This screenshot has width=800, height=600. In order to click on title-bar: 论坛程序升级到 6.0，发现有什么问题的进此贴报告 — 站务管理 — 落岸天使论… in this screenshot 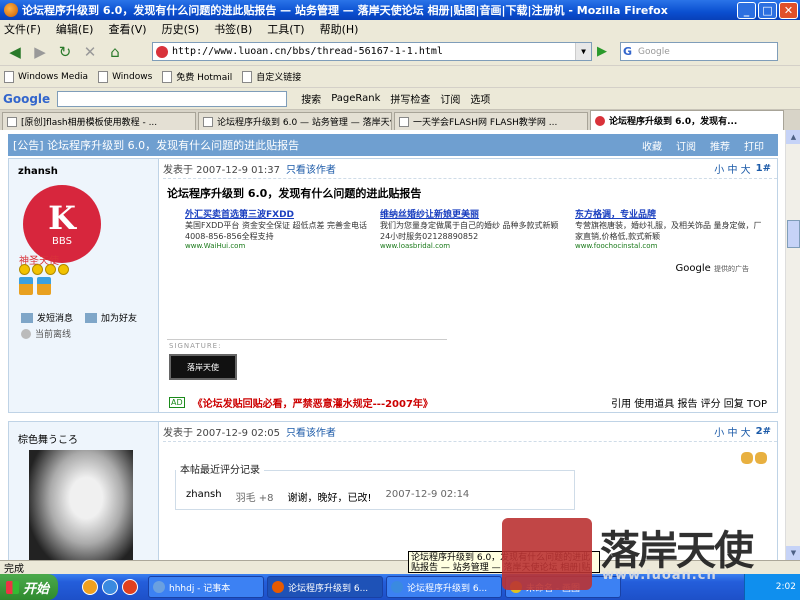, I will do `click(400, 10)`.